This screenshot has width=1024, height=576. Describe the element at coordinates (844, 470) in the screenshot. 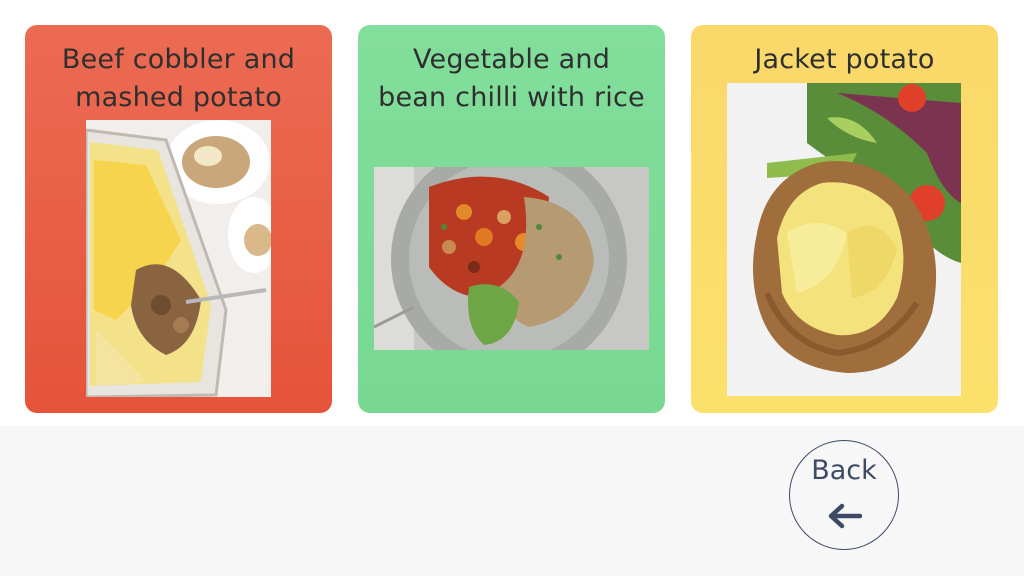

I see `back-button-label: Back` at that location.